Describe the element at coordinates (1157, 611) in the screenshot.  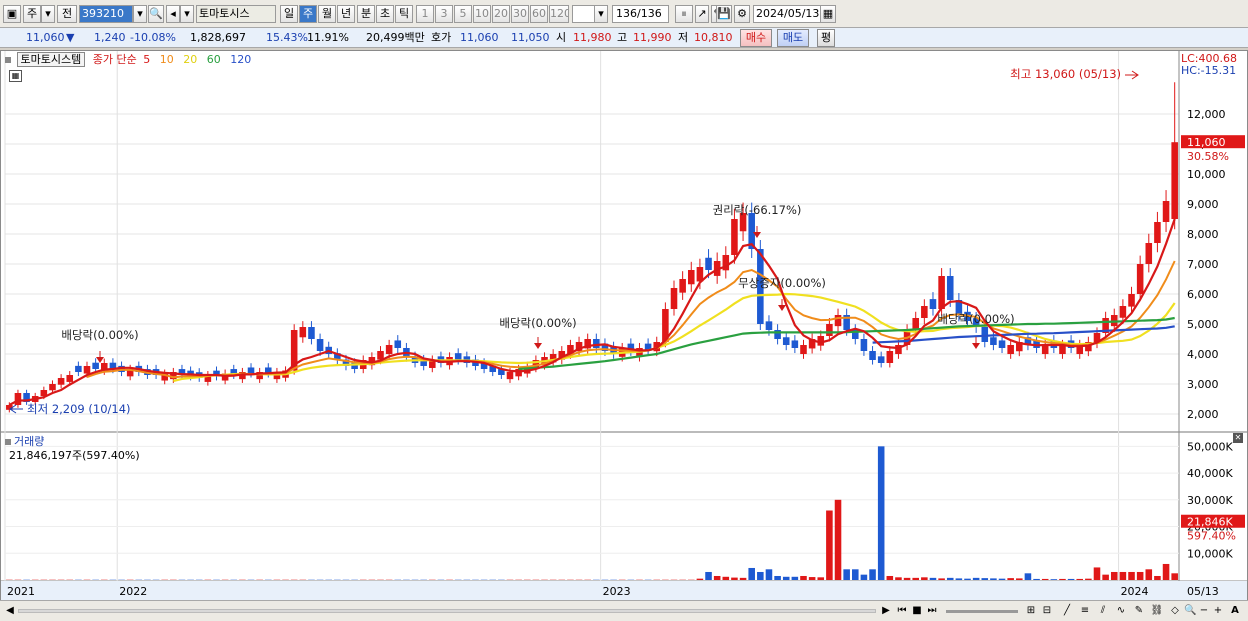
I see `link-icon: ⛓` at that location.